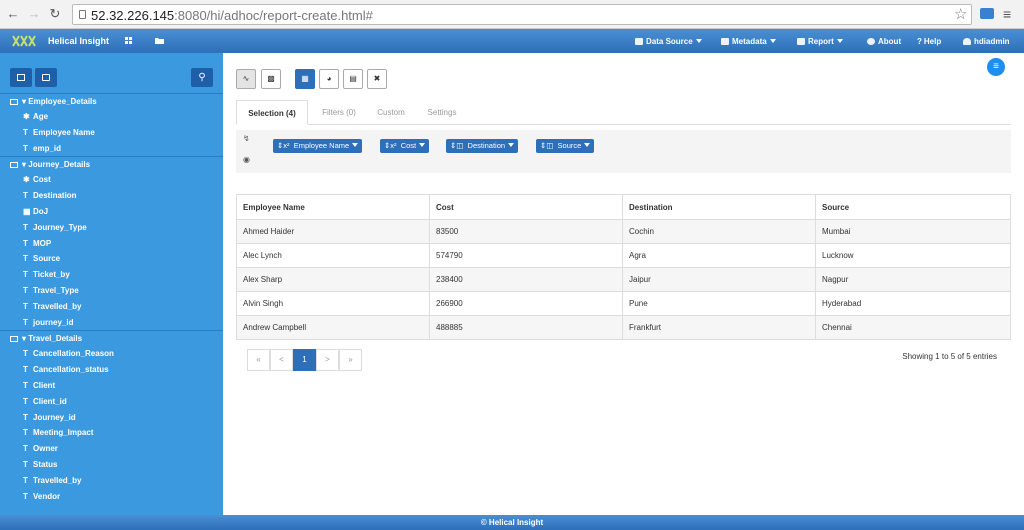  I want to click on extension-icon, so click(987, 13).